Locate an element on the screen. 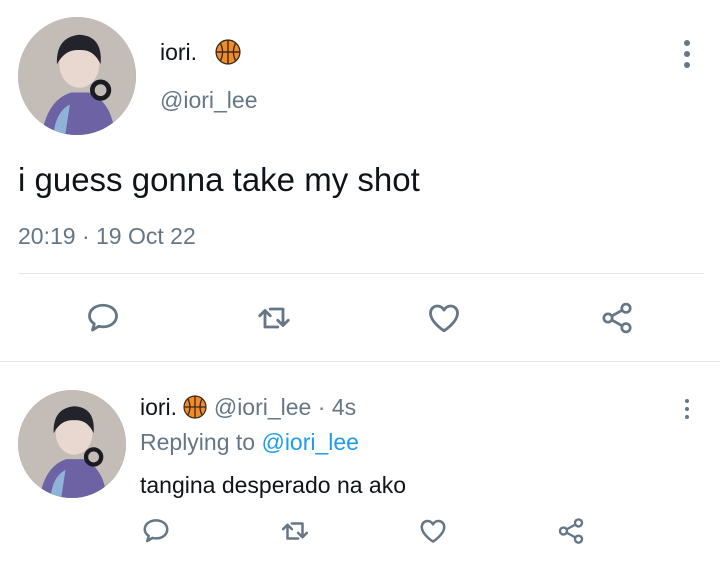 Image resolution: width=720 pixels, height=566 pixels. reply-like-button is located at coordinates (433, 531).